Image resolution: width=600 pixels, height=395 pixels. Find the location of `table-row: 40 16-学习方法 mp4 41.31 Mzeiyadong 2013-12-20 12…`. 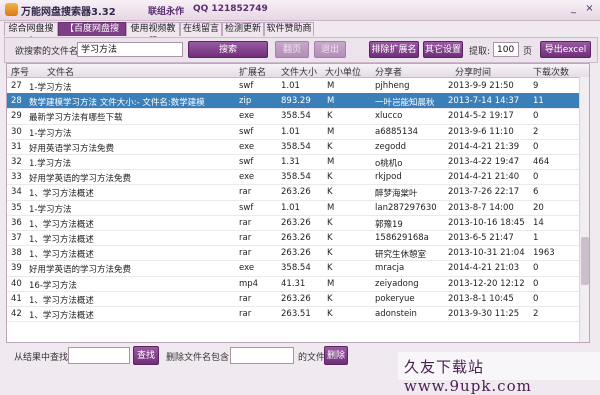

table-row: 40 16-学习方法 mp4 41.31 Mzeiyadong 2013-12-20 12… is located at coordinates (293, 284).